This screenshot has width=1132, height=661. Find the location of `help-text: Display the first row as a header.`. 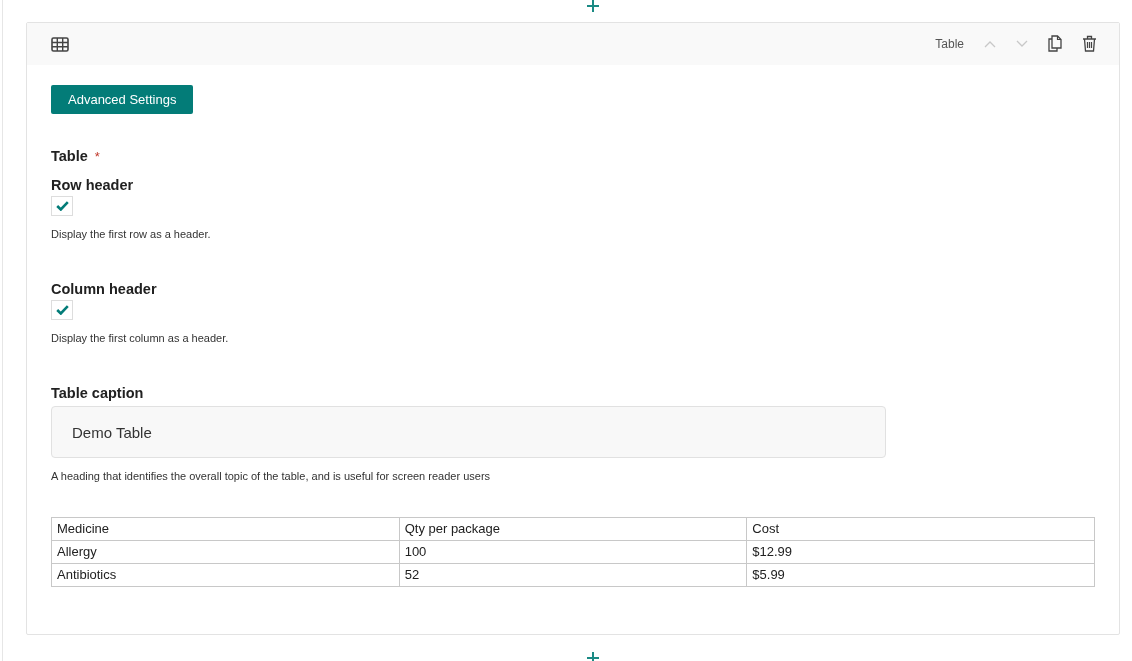

help-text: Display the first row as a header. is located at coordinates (131, 235).